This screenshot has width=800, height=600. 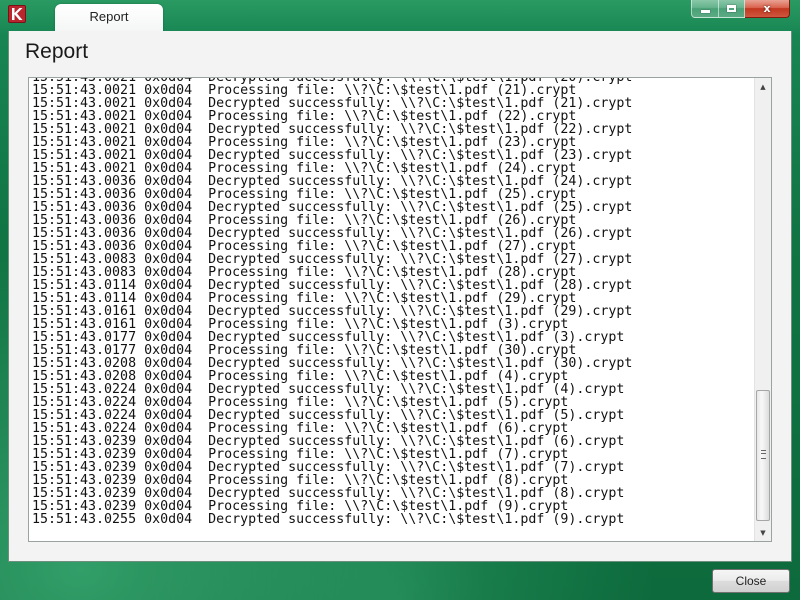 I want to click on scroll-grip-icon, so click(x=763, y=454).